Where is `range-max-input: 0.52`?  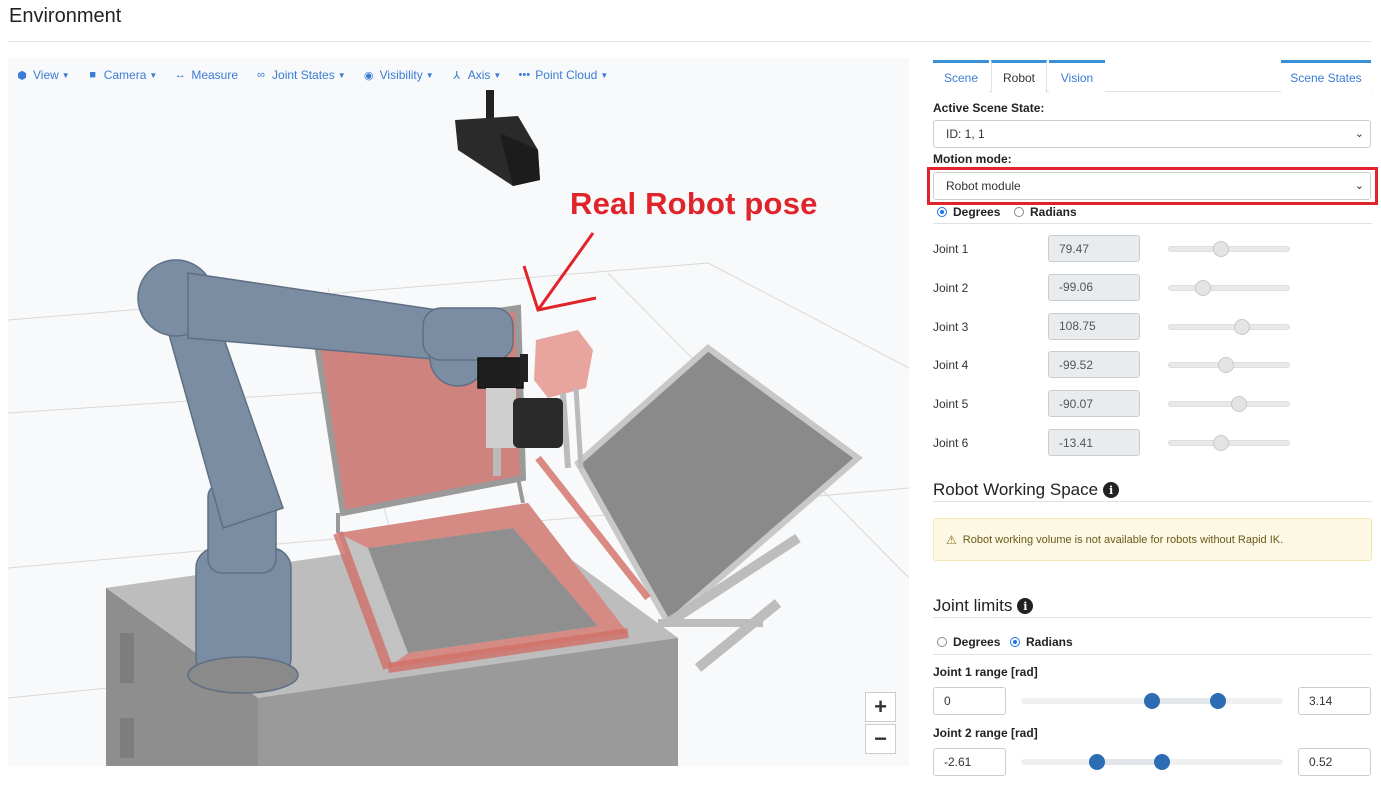 range-max-input: 0.52 is located at coordinates (1334, 762).